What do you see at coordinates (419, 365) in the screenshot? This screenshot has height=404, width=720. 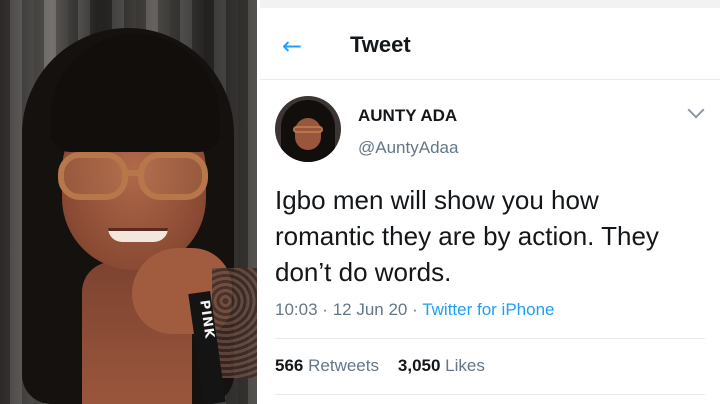 I see `likes-count: 3,050` at bounding box center [419, 365].